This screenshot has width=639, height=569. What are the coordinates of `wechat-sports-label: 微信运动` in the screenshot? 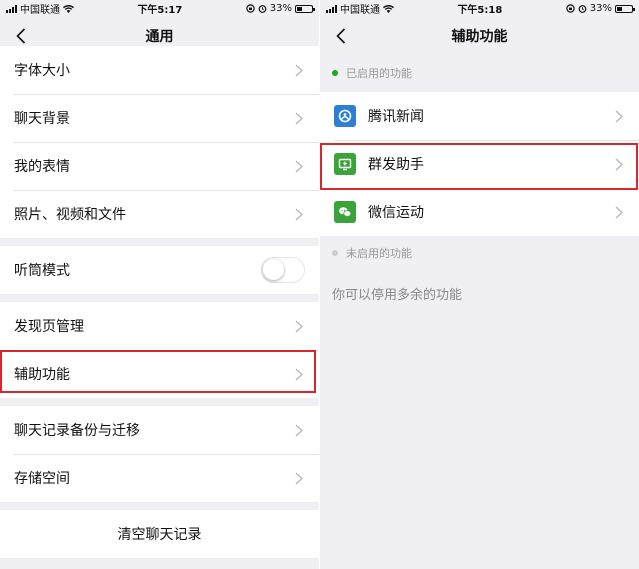 It's located at (396, 213).